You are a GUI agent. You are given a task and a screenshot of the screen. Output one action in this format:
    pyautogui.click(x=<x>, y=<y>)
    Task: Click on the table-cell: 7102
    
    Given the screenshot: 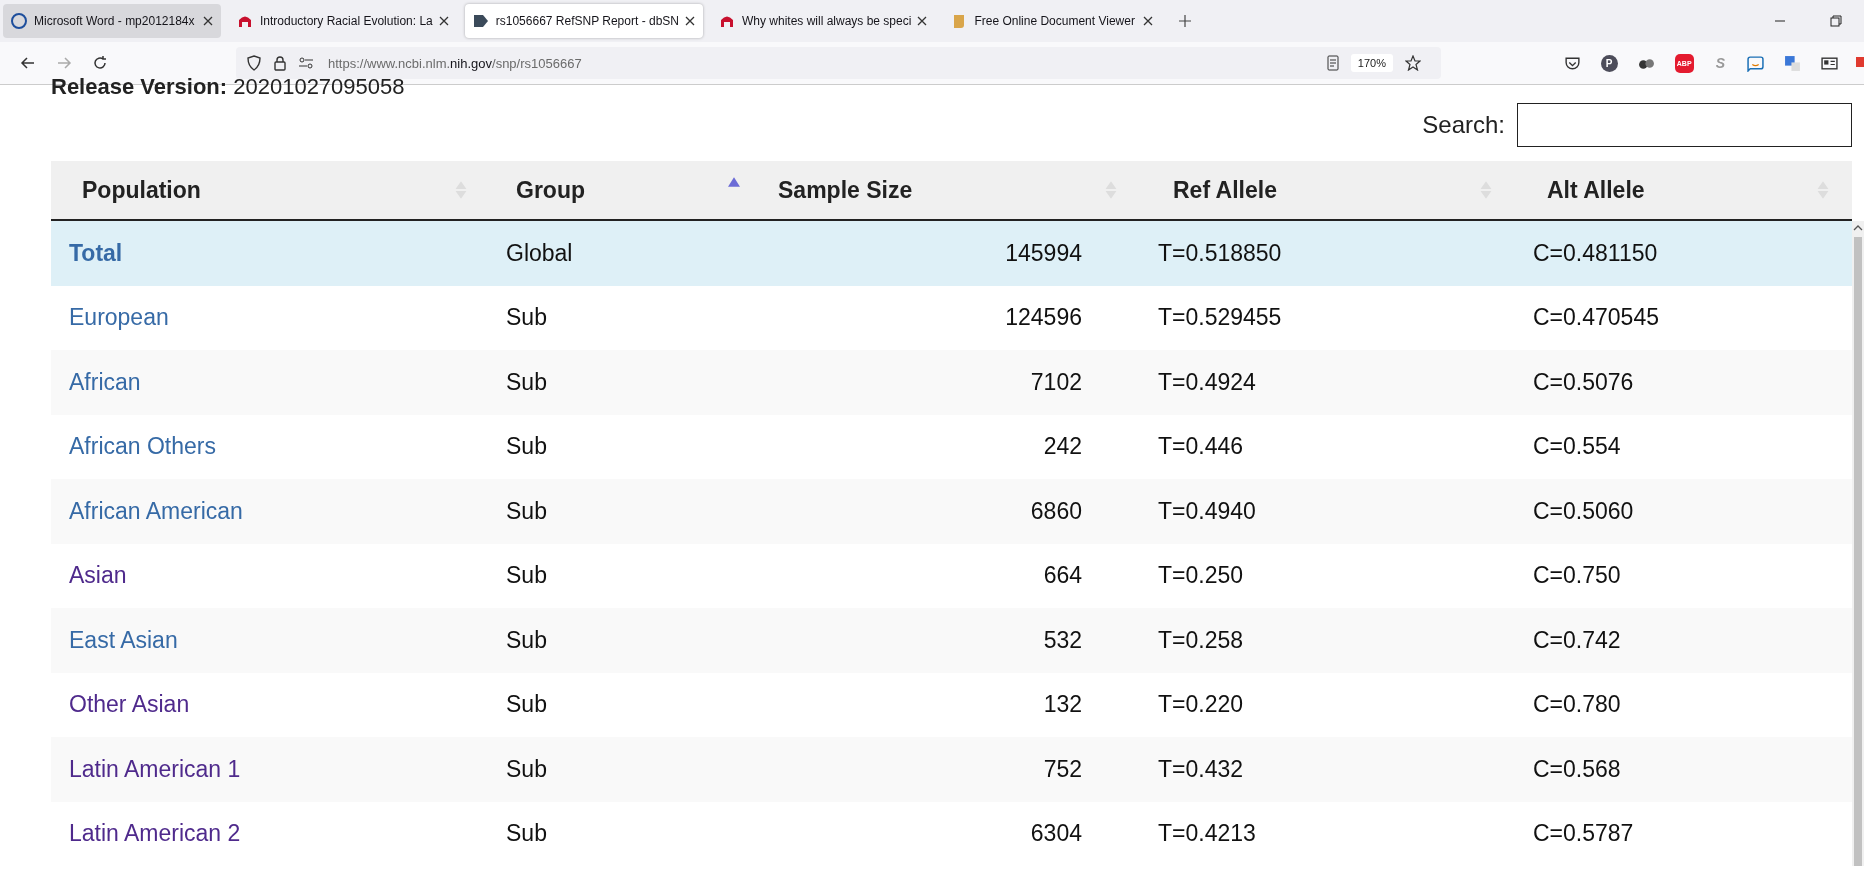 What is the action you would take?
    pyautogui.click(x=1056, y=381)
    